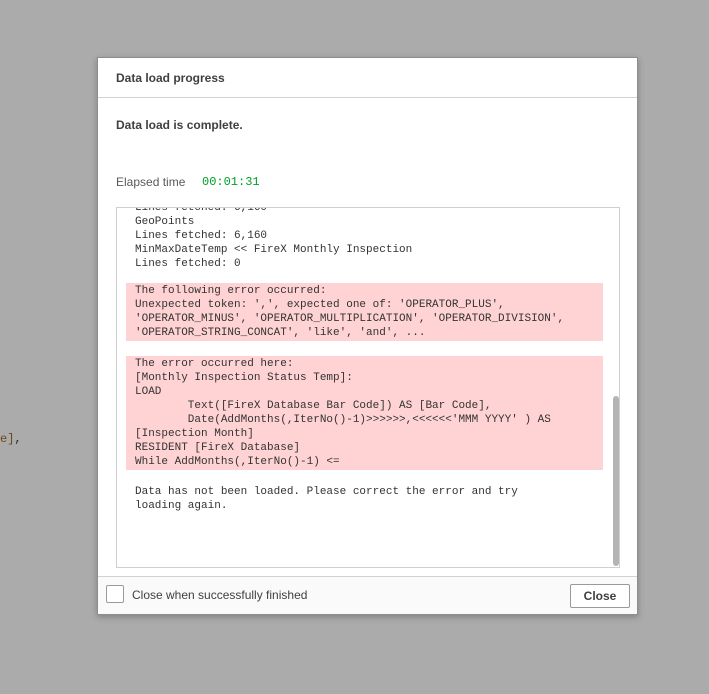 This screenshot has width=709, height=694. Describe the element at coordinates (367, 78) in the screenshot. I see `dialog-title: Data load progress` at that location.